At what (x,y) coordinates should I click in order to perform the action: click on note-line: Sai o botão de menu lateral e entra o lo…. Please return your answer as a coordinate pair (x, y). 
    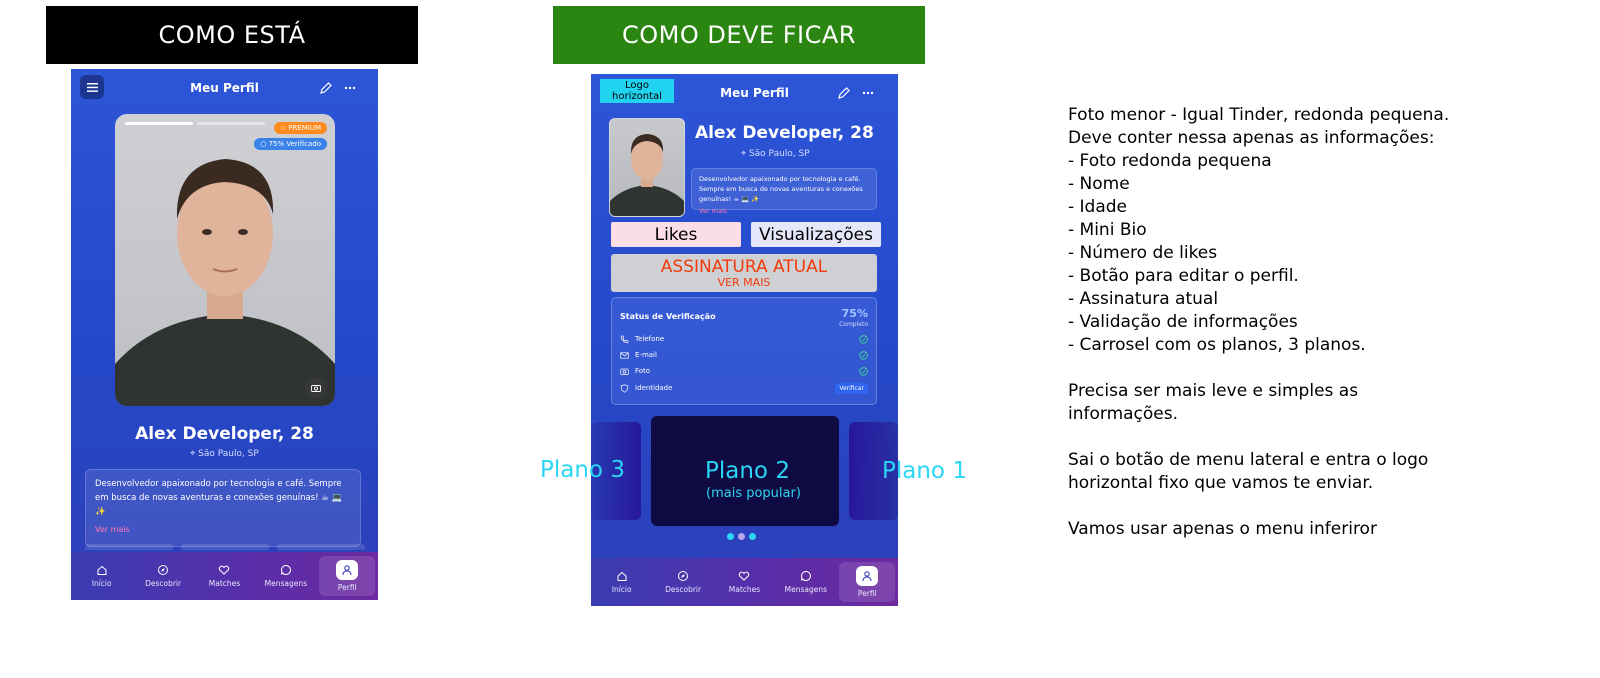
    Looking at the image, I should click on (1248, 460).